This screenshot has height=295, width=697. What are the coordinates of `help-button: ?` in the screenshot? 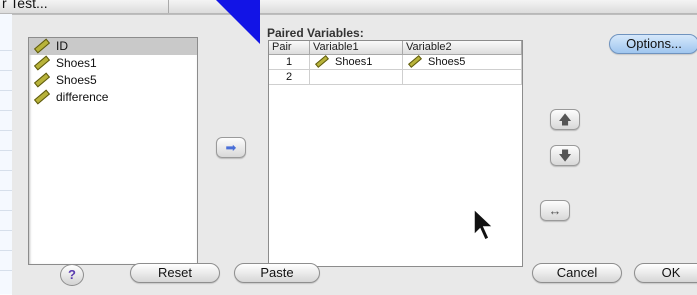 It's located at (72, 275).